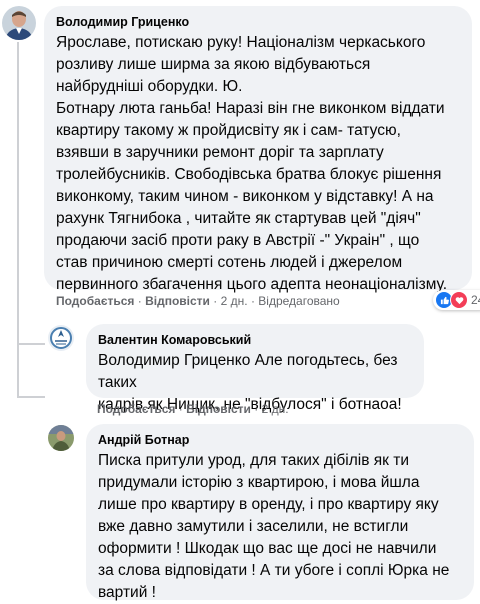 The width and height of the screenshot is (480, 604). What do you see at coordinates (218, 409) in the screenshot?
I see `reply-button-2: Відповісти` at bounding box center [218, 409].